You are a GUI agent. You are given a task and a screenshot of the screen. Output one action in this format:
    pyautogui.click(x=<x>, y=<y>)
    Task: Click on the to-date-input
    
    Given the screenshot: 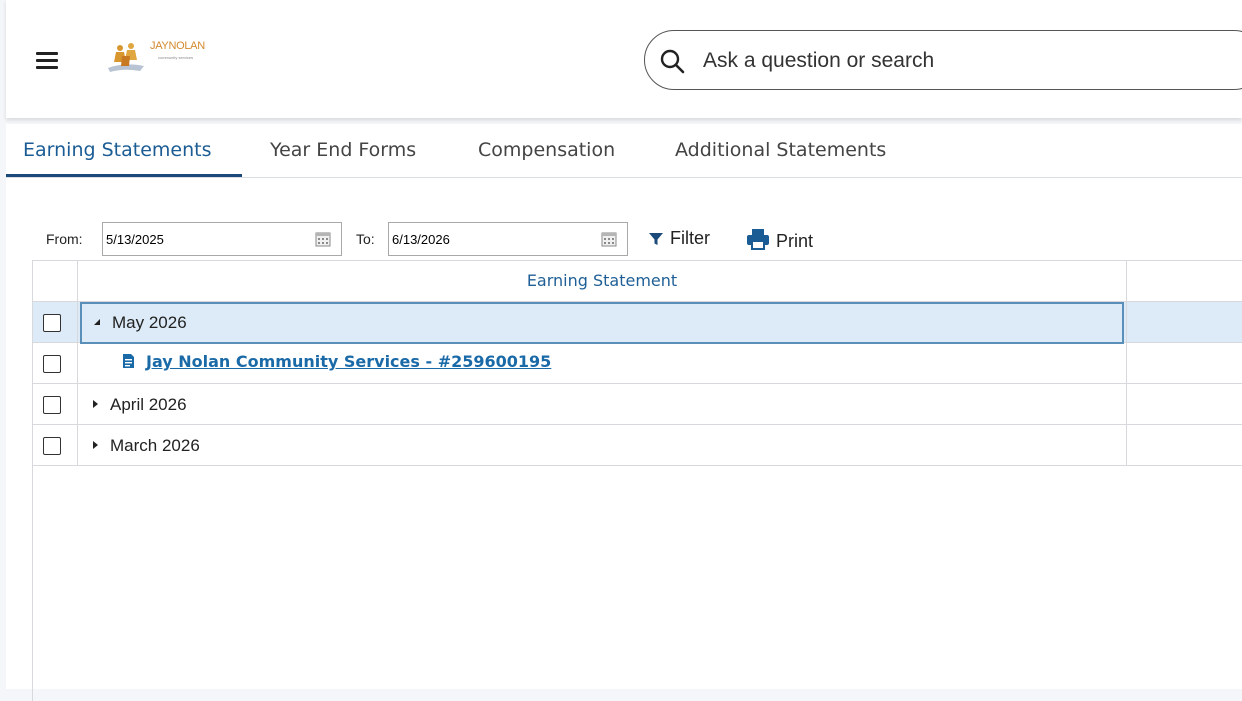 What is the action you would take?
    pyautogui.click(x=477, y=239)
    